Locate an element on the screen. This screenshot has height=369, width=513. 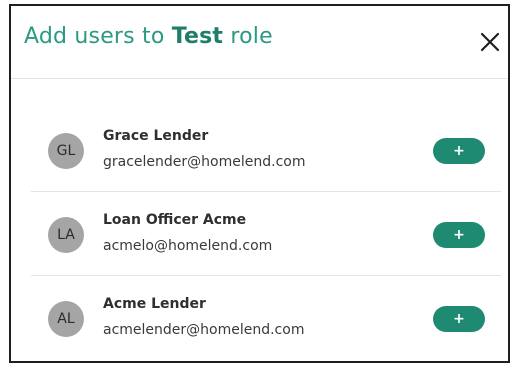
user-email: acmelo@homelend.com is located at coordinates (188, 246).